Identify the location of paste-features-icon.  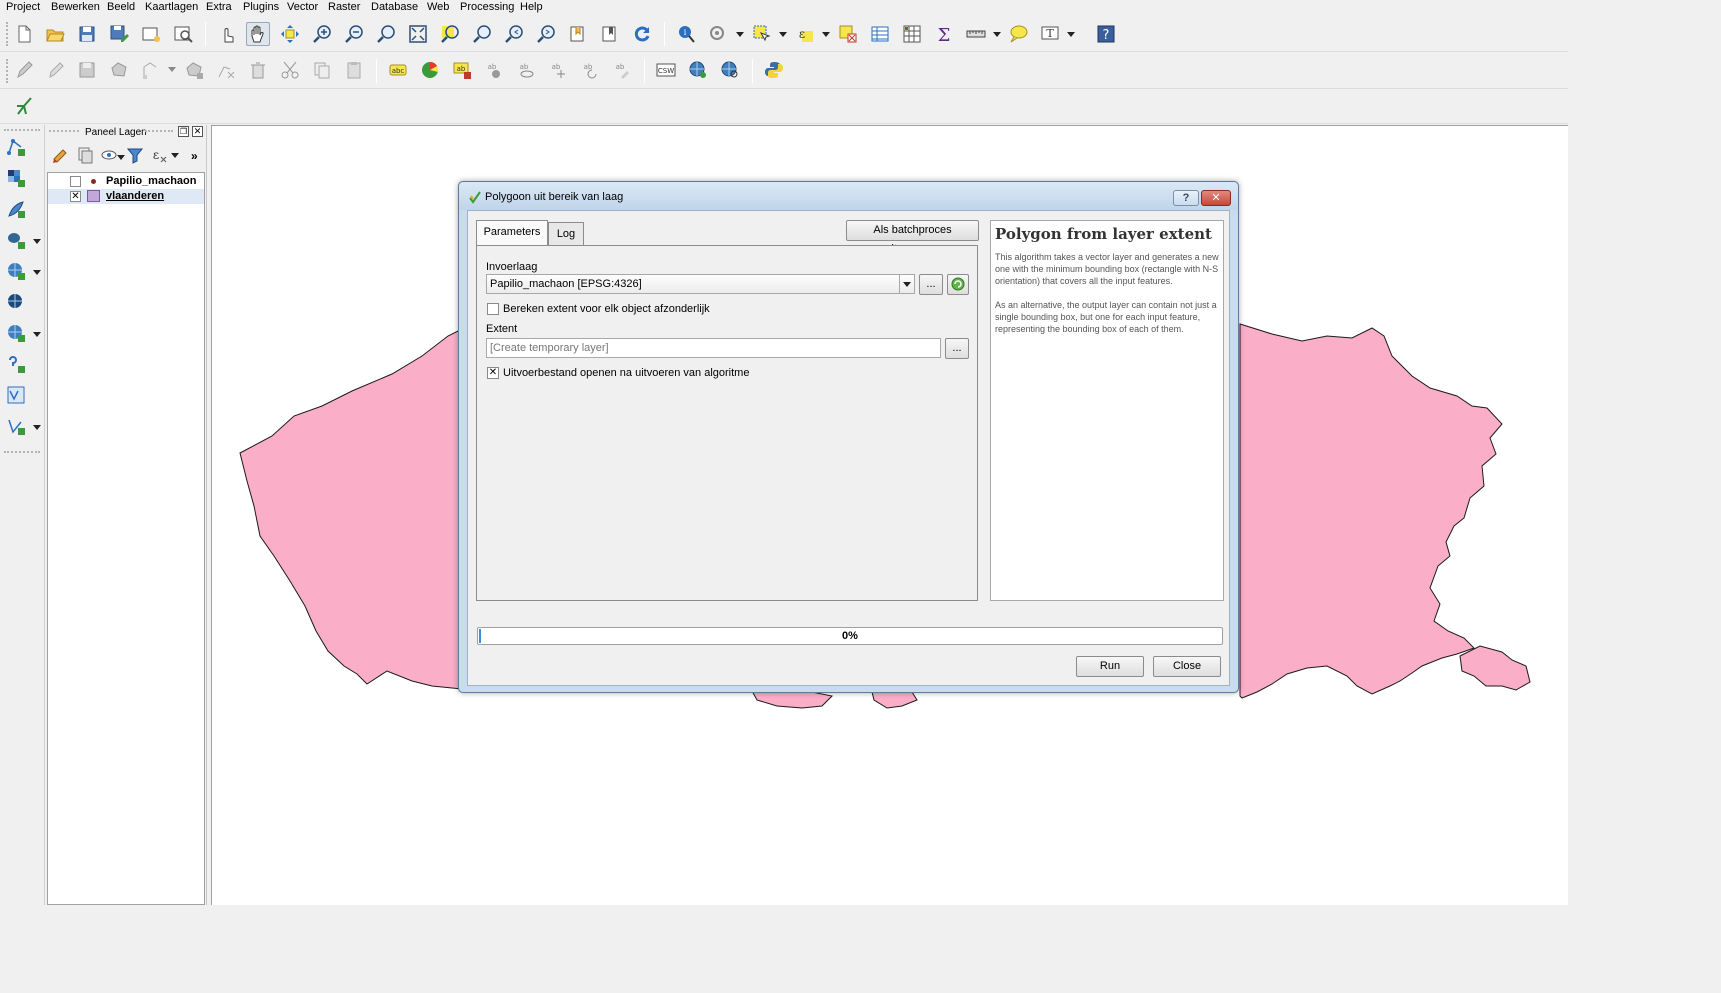
(354, 70).